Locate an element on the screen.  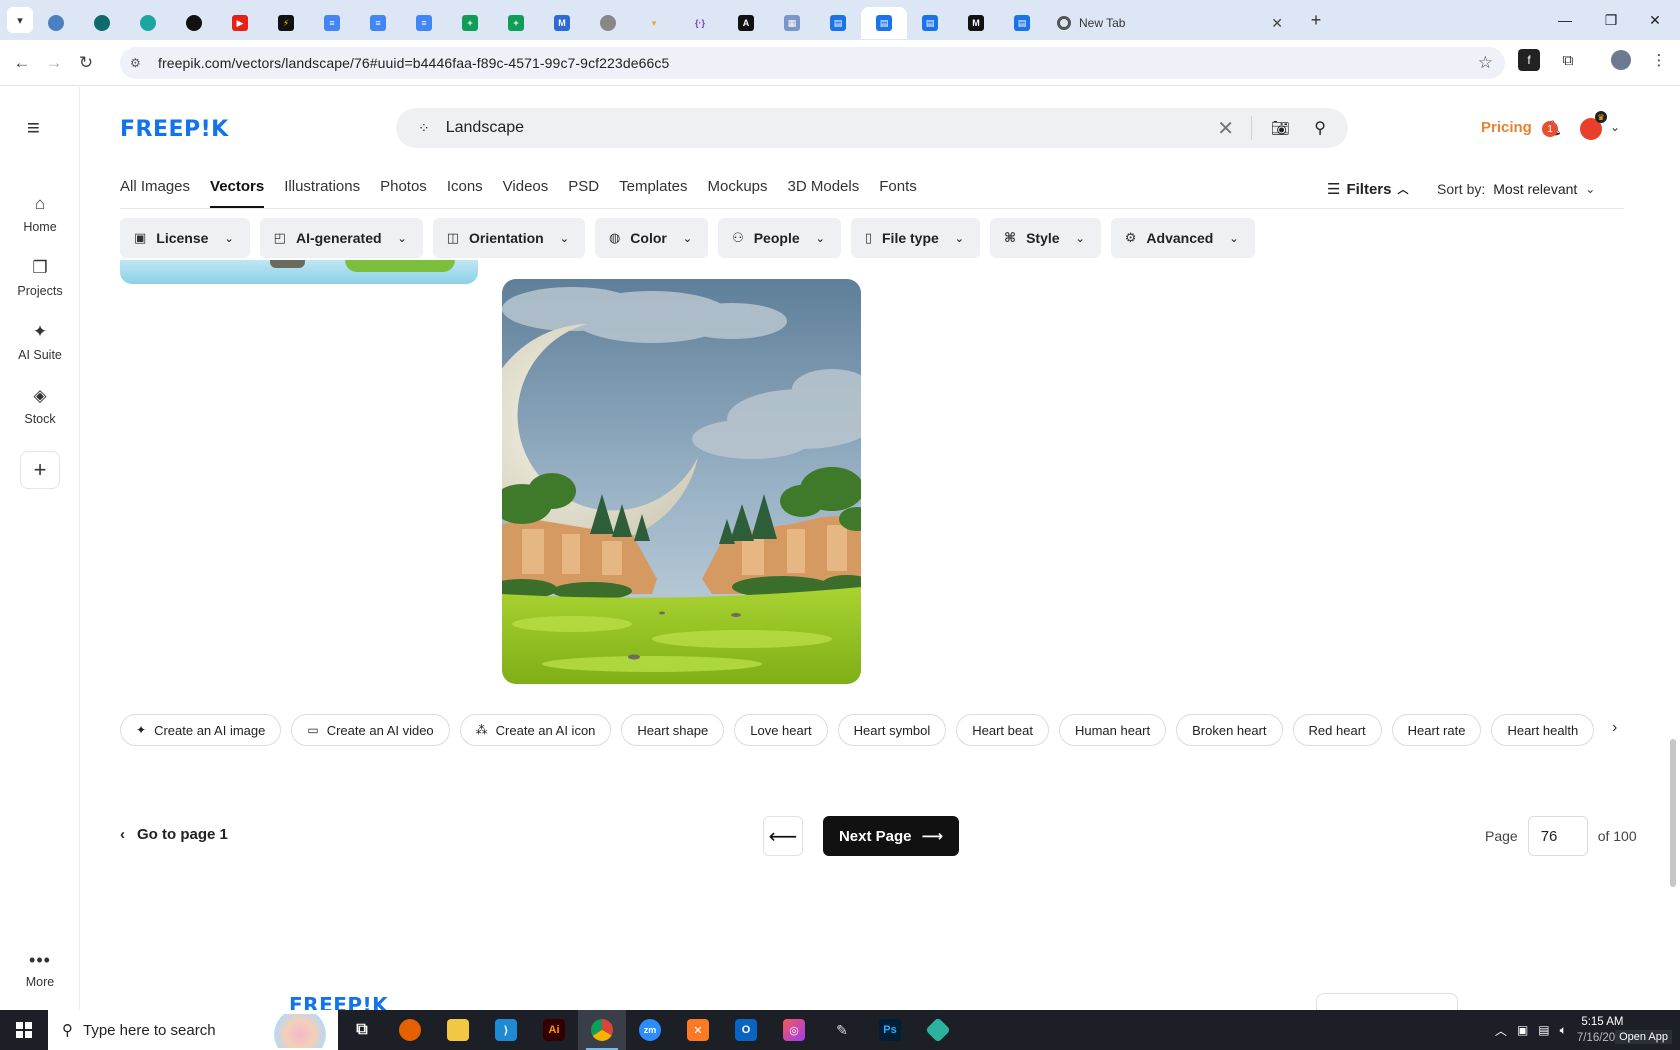
tag-broken-heart: Broken heart is located at coordinates (1229, 730).